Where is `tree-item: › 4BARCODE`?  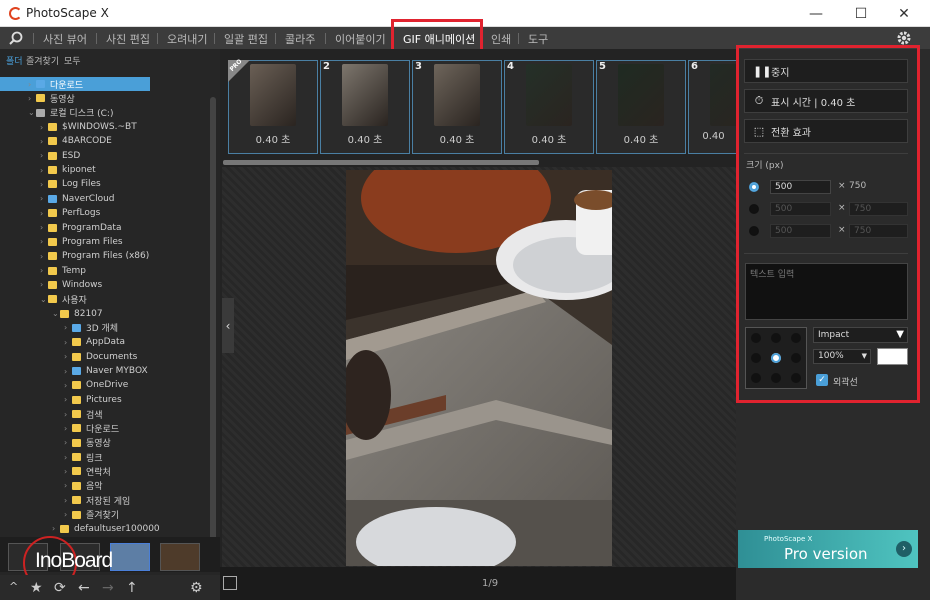
tree-item: › 4BARCODE is located at coordinates (56, 141).